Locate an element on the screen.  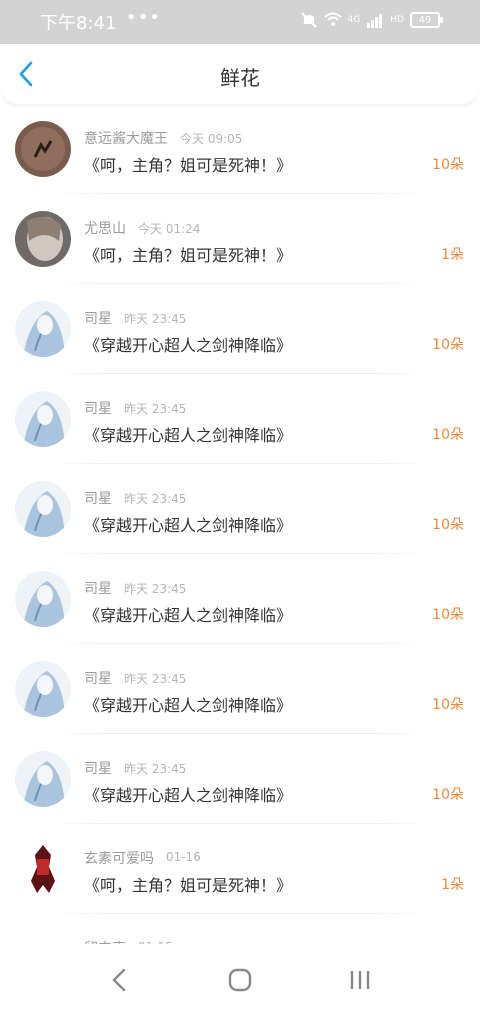
battery-level: 49 is located at coordinates (425, 20).